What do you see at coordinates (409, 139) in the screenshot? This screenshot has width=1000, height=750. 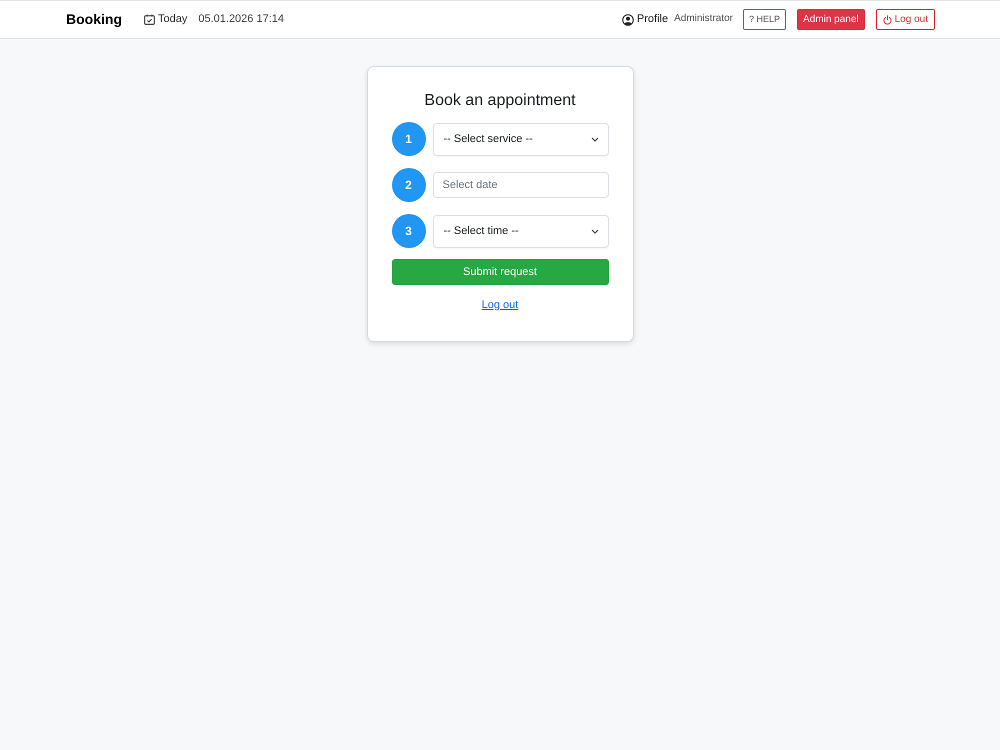 I see `step-number: 1` at bounding box center [409, 139].